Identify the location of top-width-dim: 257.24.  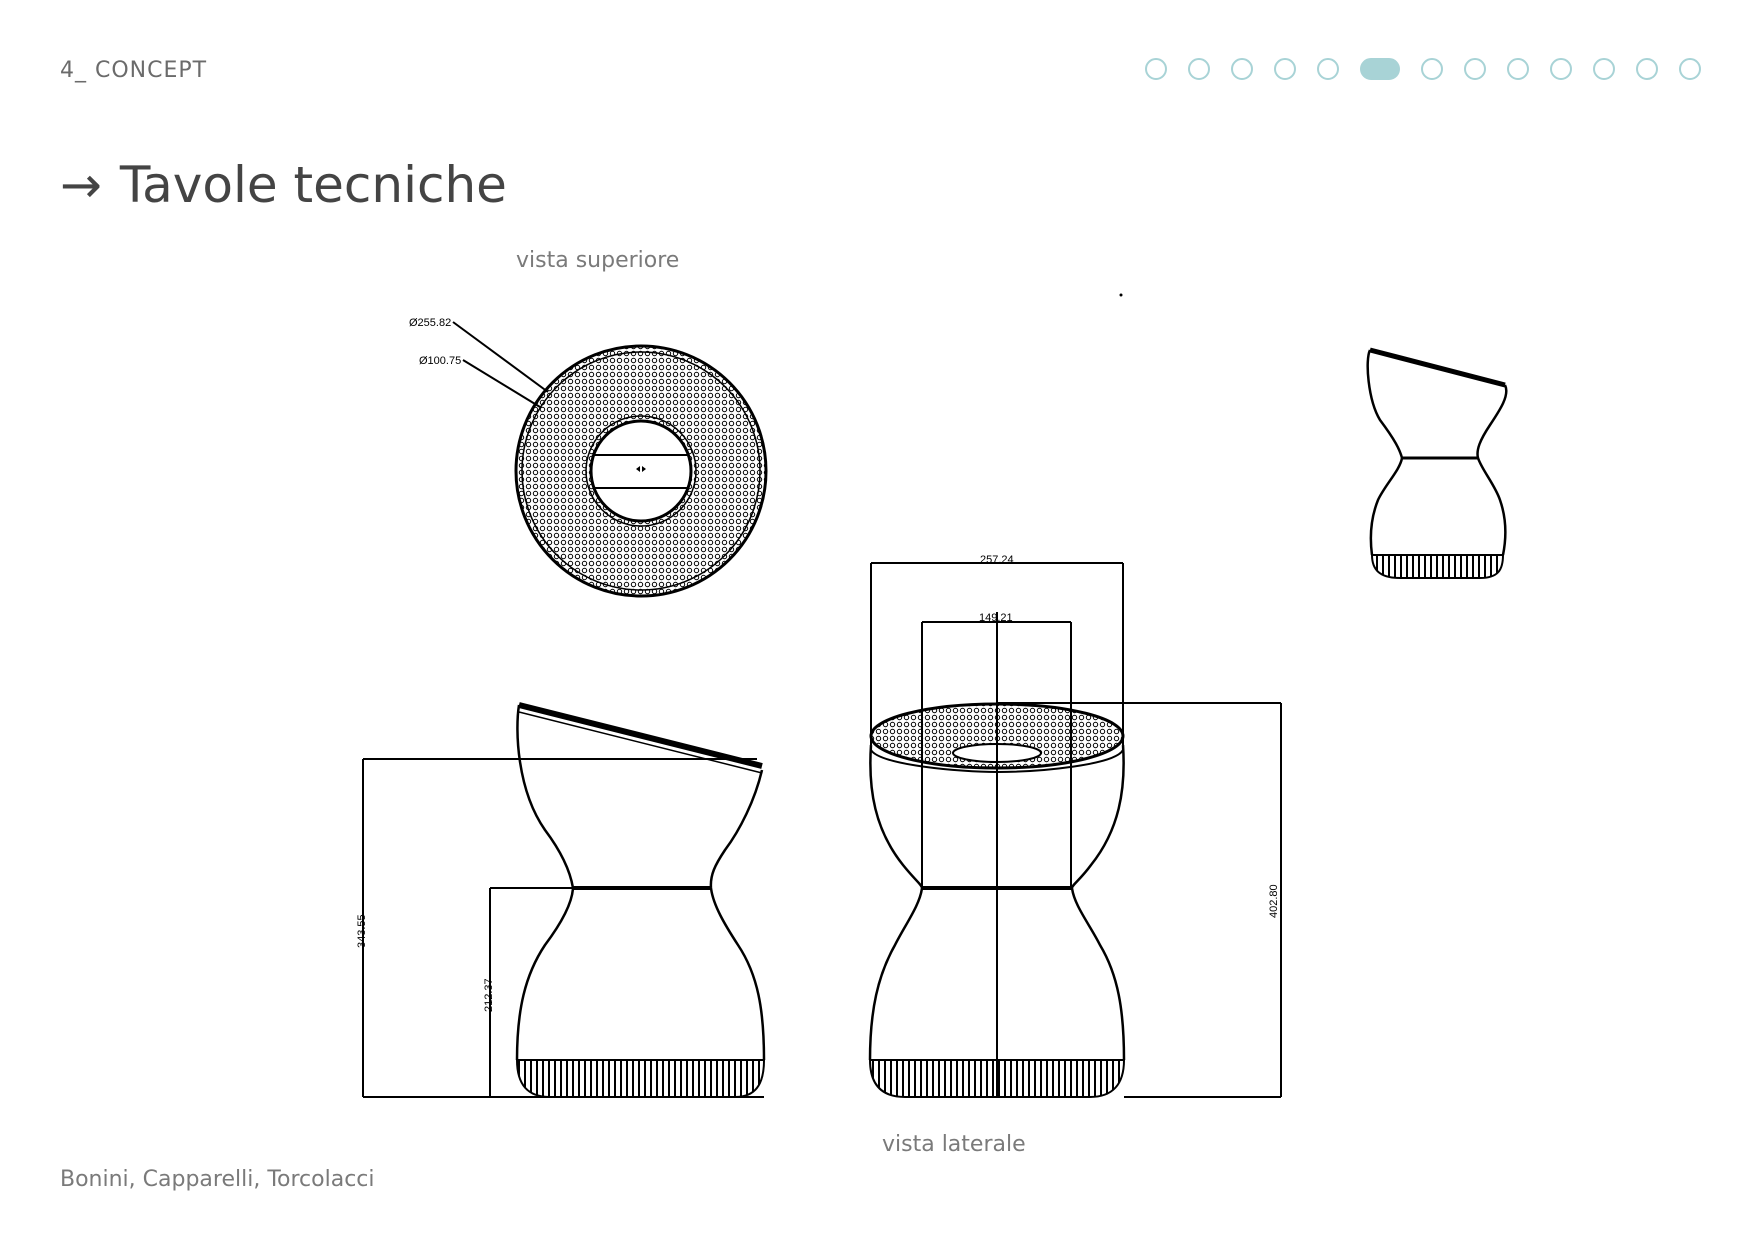
(997, 560).